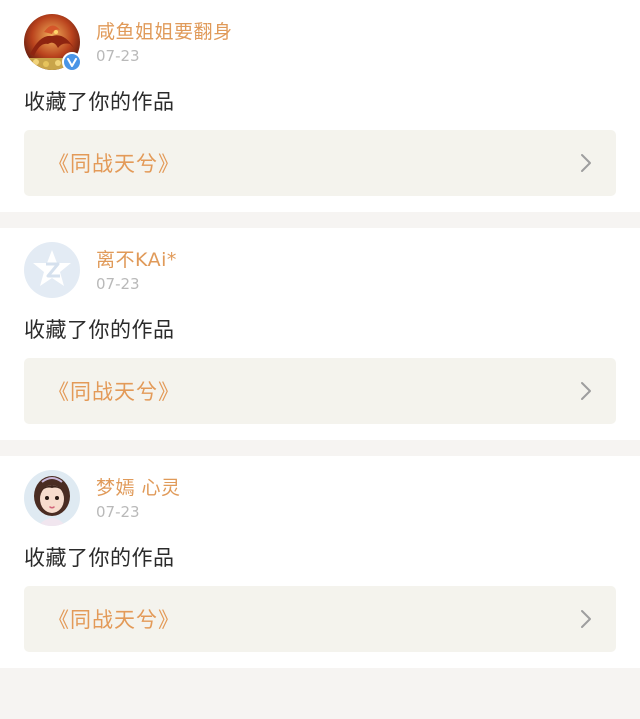 The width and height of the screenshot is (640, 719). I want to click on avatar-girl, so click(52, 498).